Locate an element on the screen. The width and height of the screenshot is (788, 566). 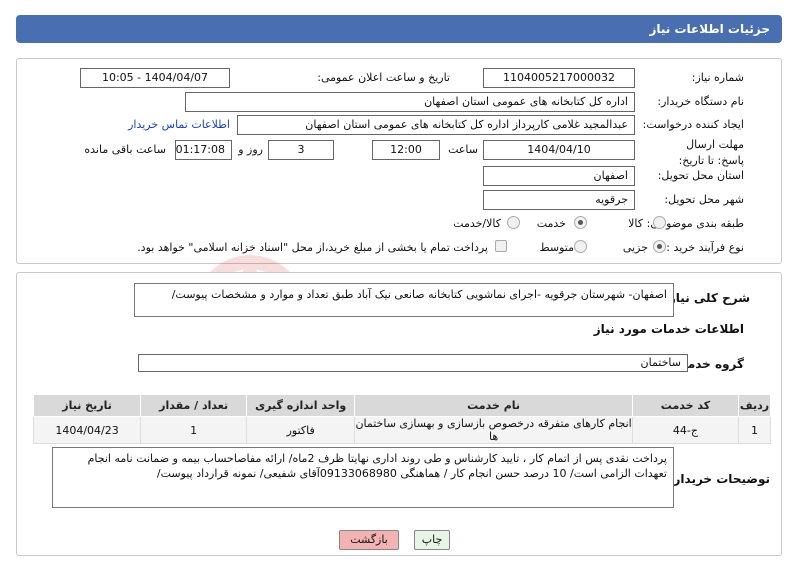
buyer-org-field: اداره کل کتابخانه های عمومی استان اصفهان is located at coordinates (410, 102).